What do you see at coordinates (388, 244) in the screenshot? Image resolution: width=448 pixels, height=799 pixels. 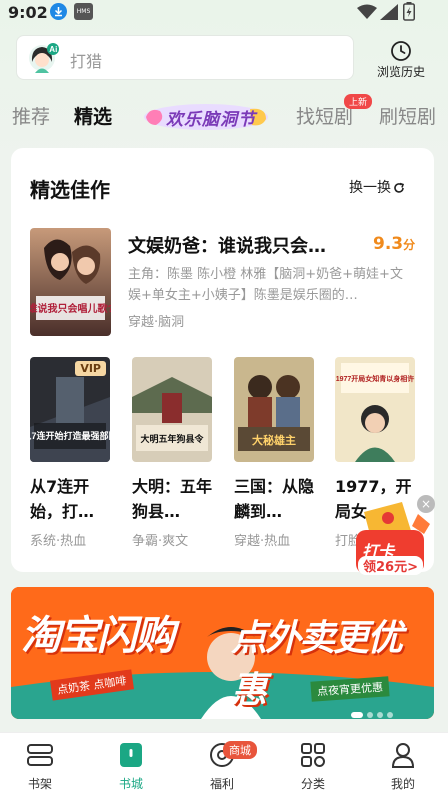 I see `score-value: 9.3` at bounding box center [388, 244].